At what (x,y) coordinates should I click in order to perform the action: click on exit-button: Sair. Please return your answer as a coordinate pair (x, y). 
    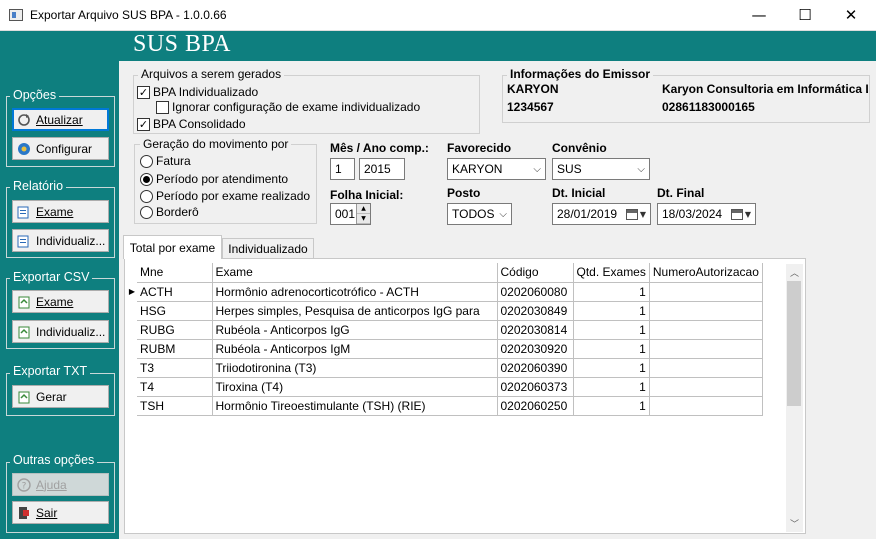
    Looking at the image, I should click on (60, 512).